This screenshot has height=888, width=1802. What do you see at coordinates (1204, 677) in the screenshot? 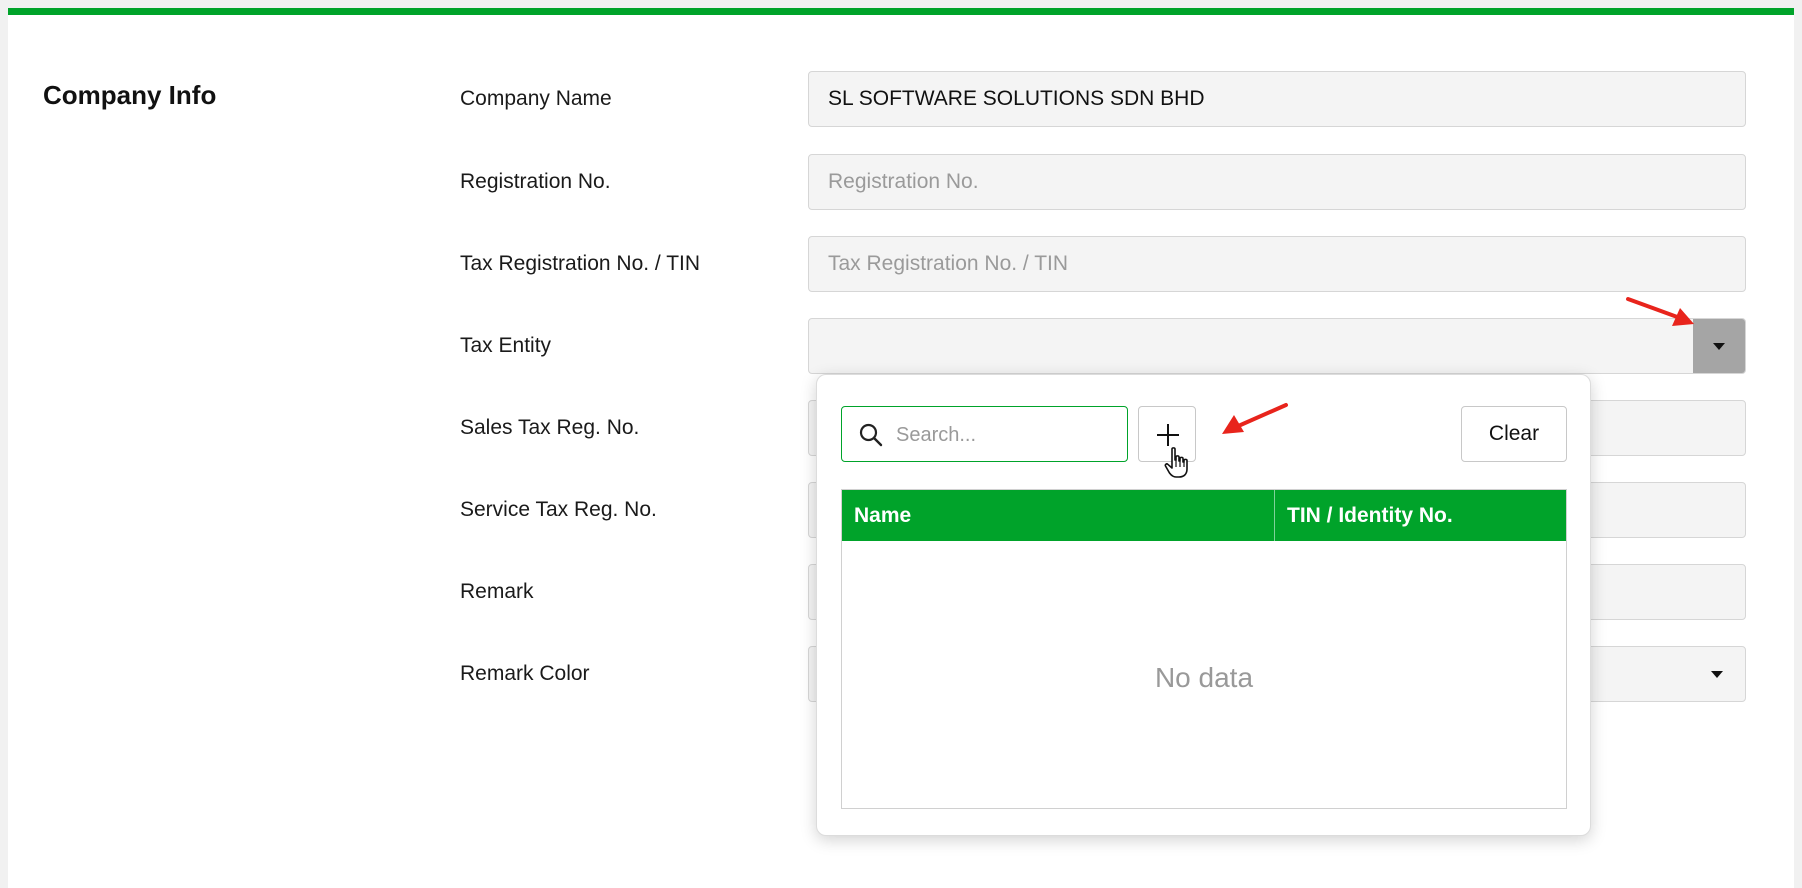
I see `empty-state-text: No data` at bounding box center [1204, 677].